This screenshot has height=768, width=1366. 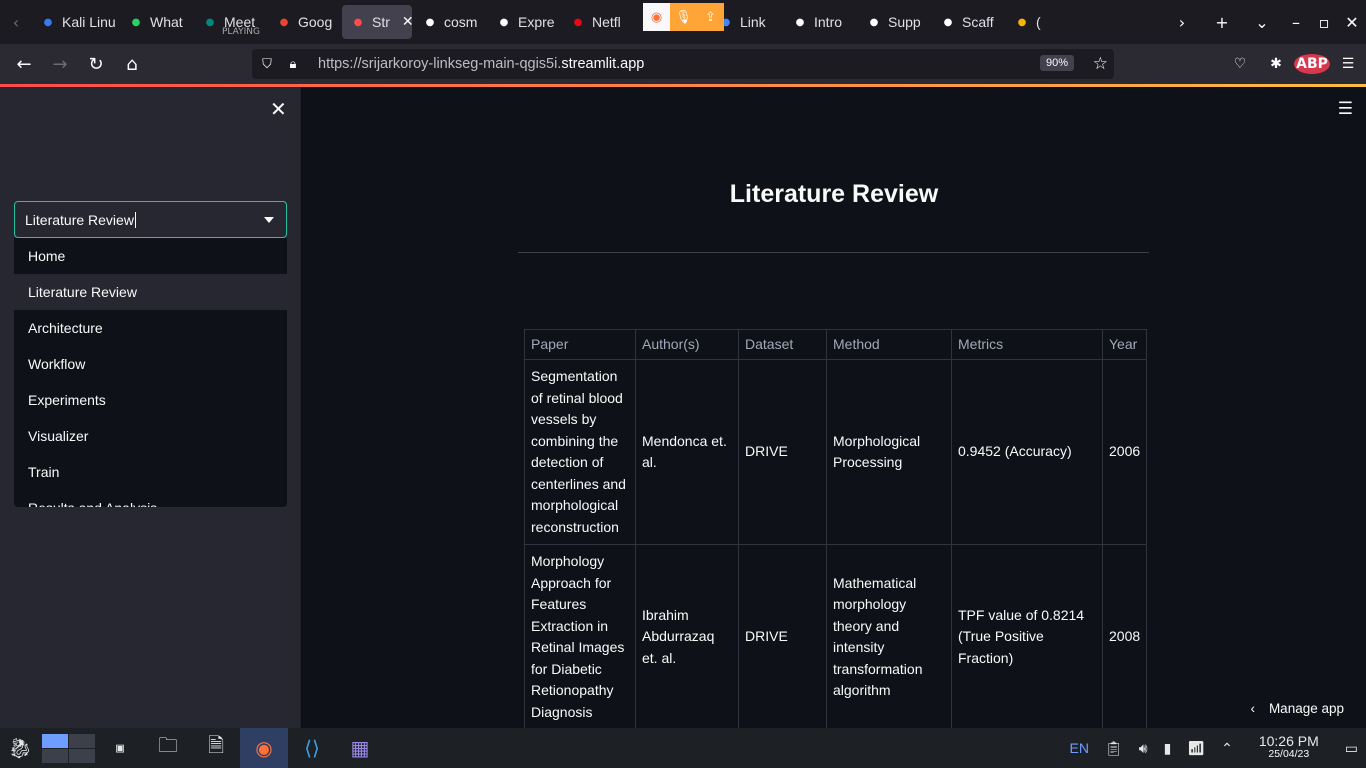 I want to click on adblock-plus-icon: ABP, so click(x=1312, y=64).